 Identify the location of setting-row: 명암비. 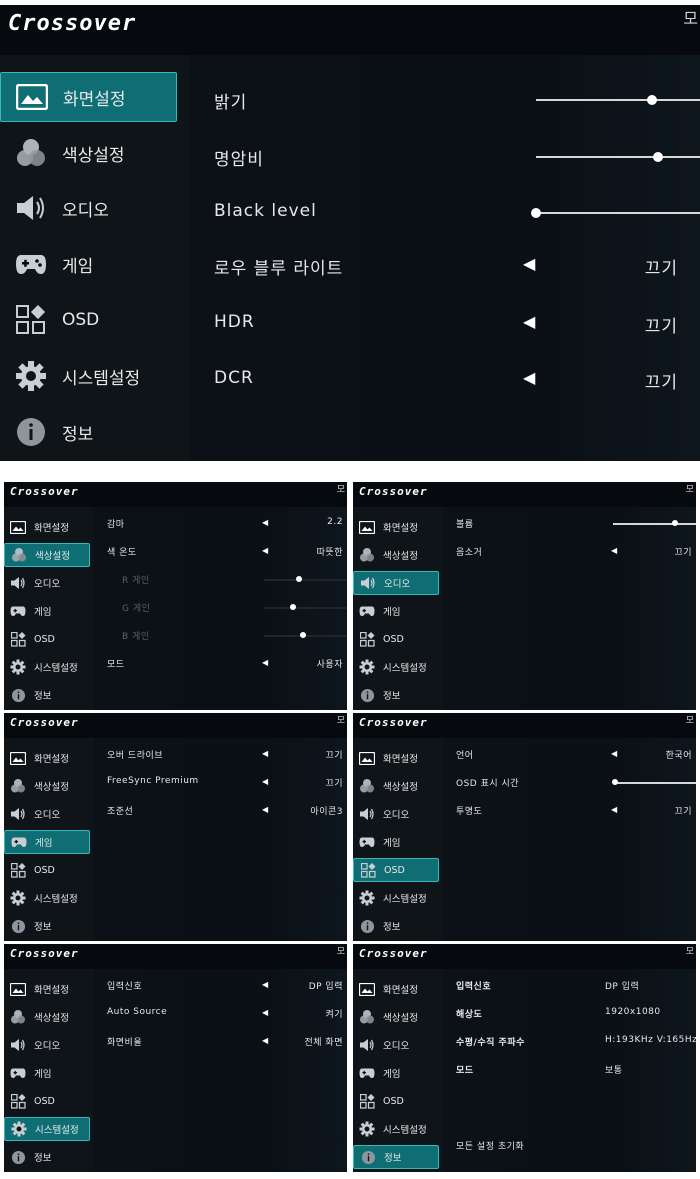
(445, 157).